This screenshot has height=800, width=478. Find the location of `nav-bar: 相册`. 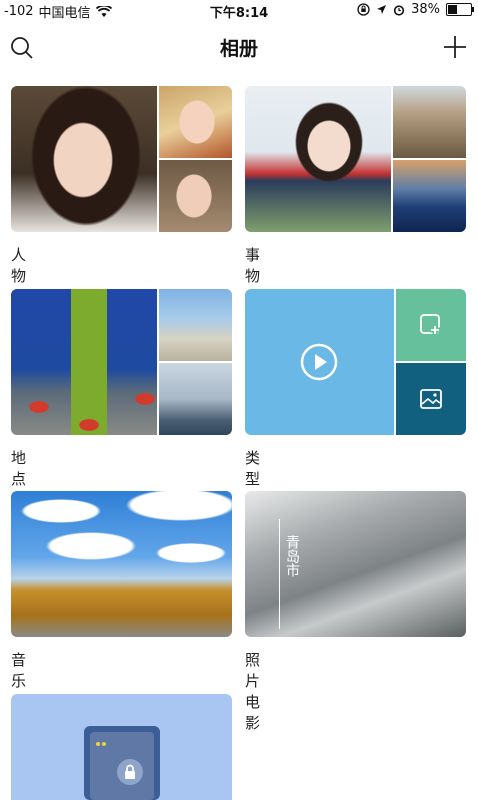

nav-bar: 相册 is located at coordinates (239, 46).